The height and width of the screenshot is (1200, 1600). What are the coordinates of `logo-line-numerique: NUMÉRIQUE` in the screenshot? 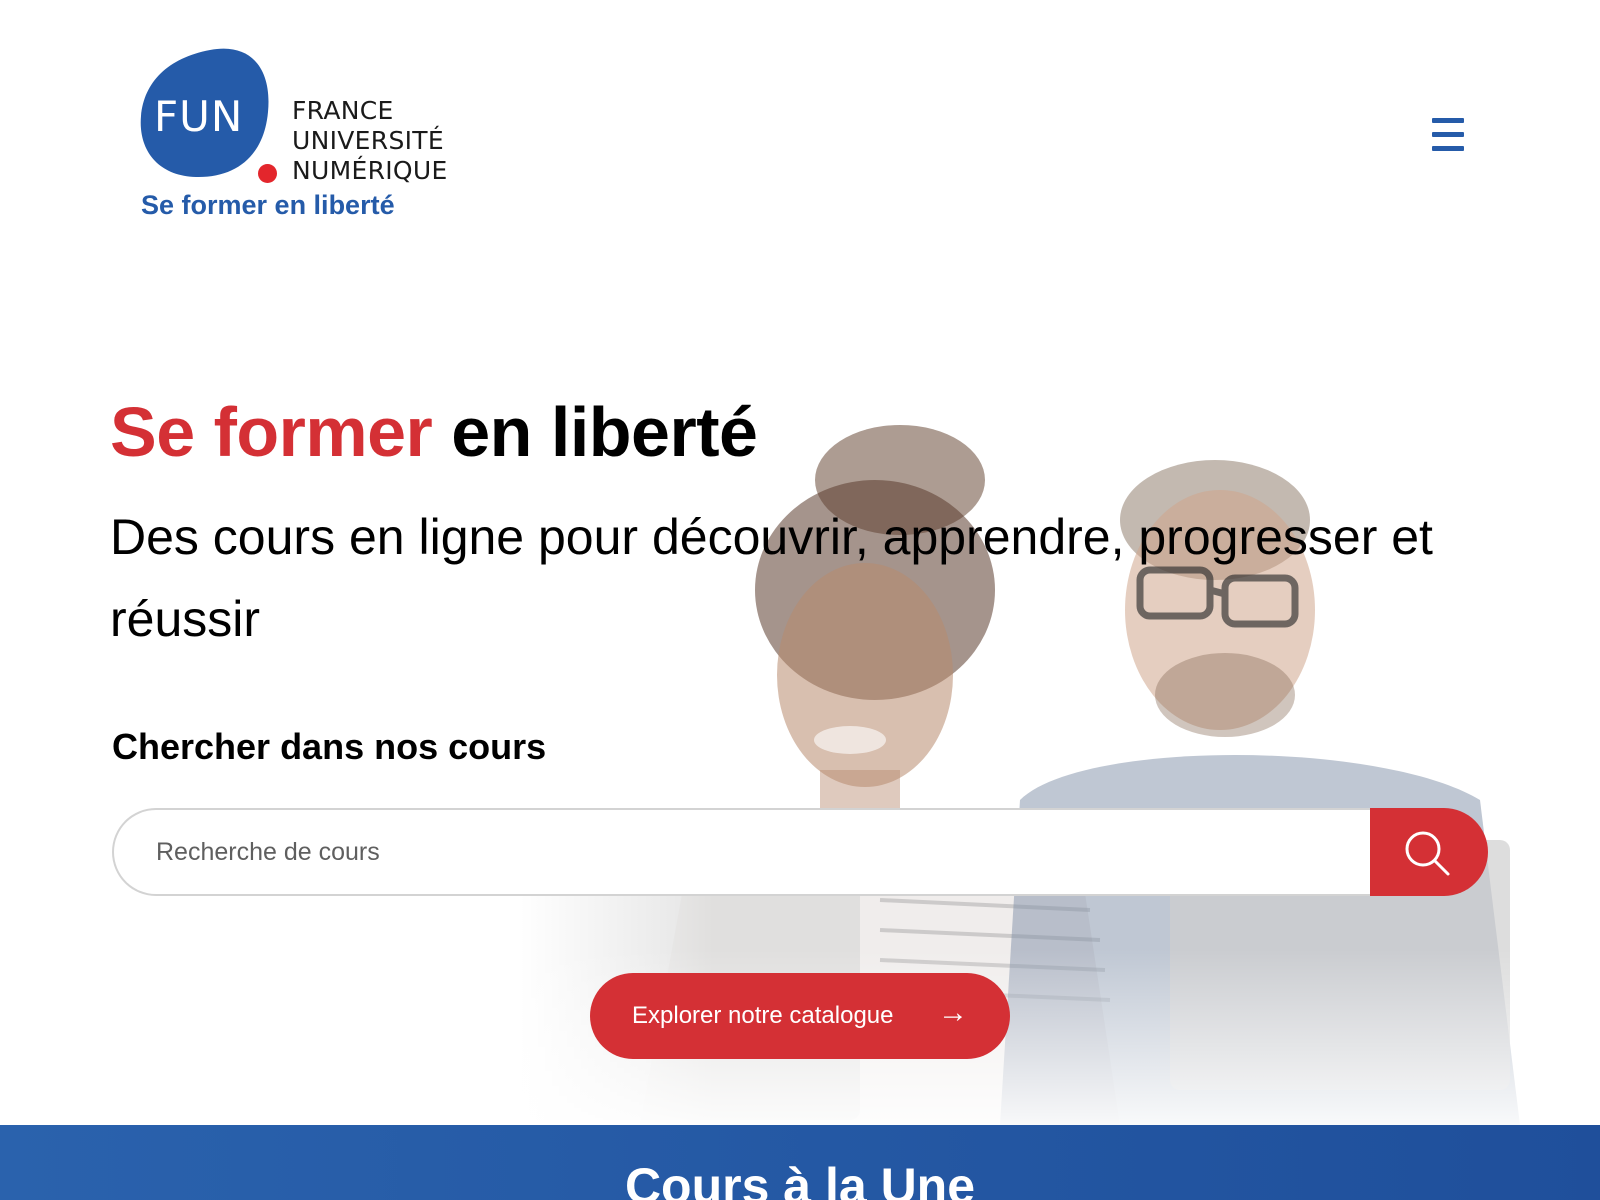 It's located at (370, 170).